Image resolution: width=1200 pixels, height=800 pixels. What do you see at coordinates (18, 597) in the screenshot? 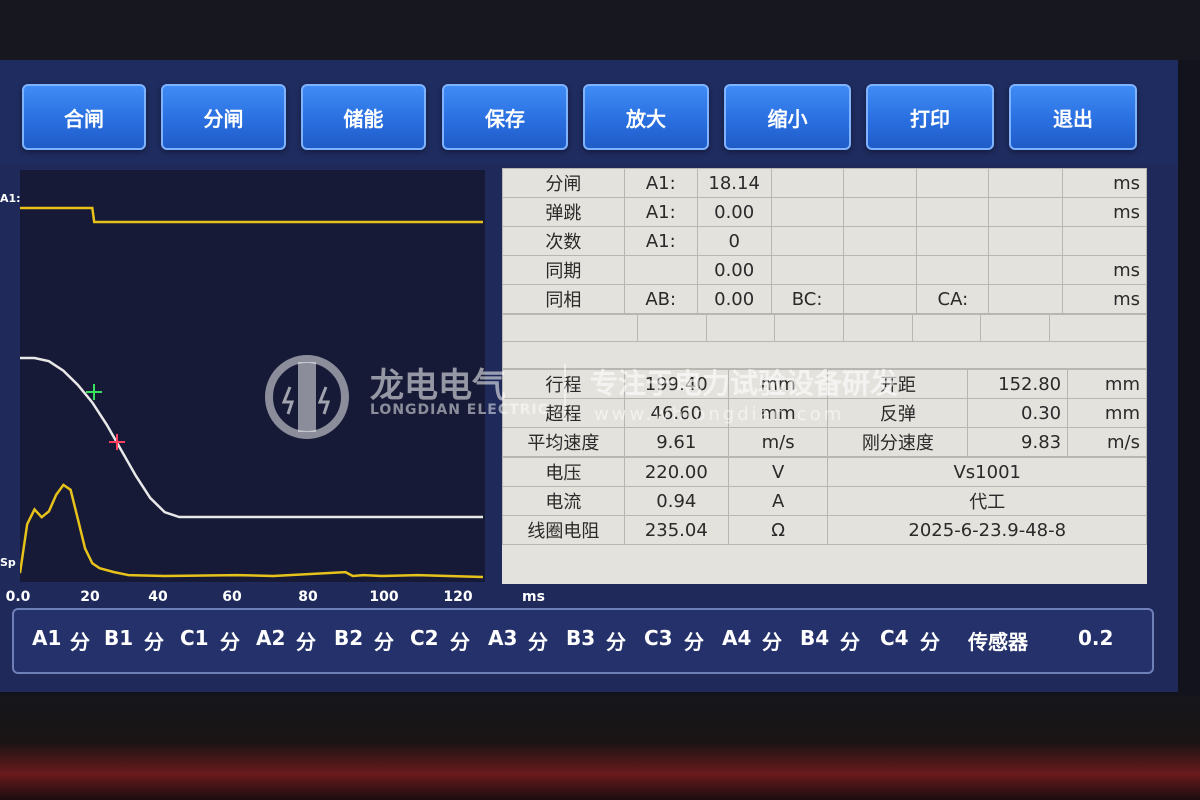
I see `x-tick-label: 0.0` at bounding box center [18, 597].